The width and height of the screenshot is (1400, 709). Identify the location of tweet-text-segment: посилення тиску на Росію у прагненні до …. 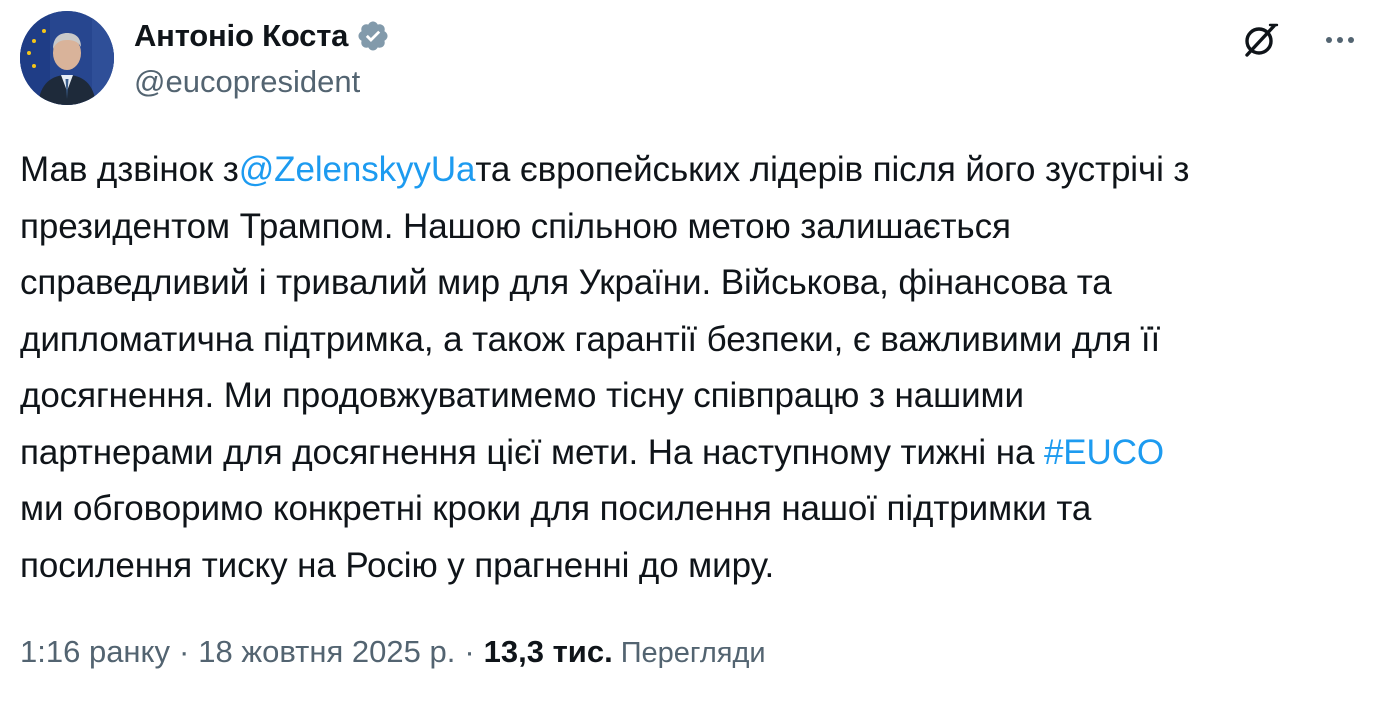
(397, 565).